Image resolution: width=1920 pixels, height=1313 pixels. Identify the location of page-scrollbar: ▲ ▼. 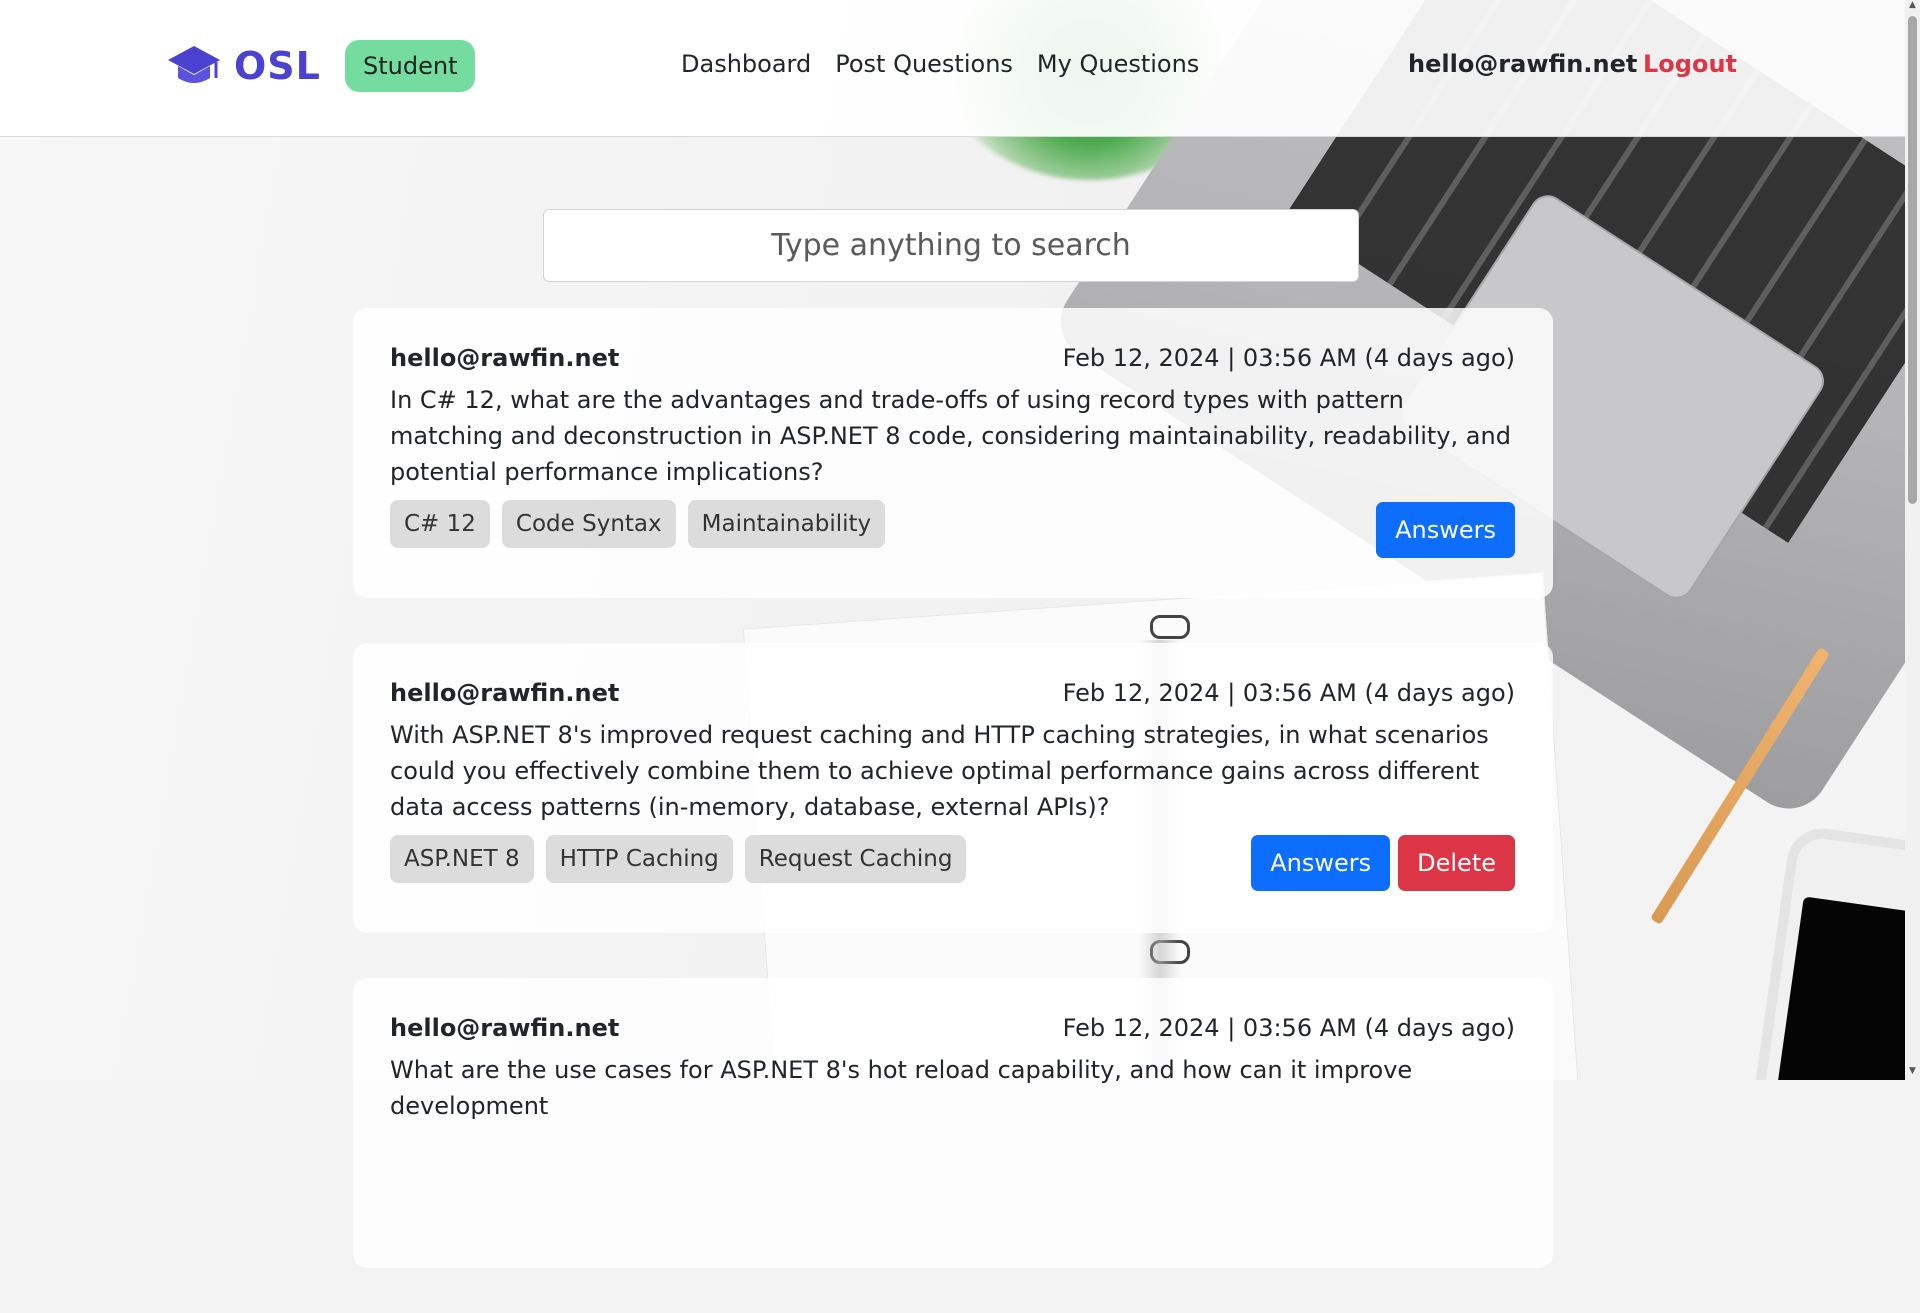
(1912, 540).